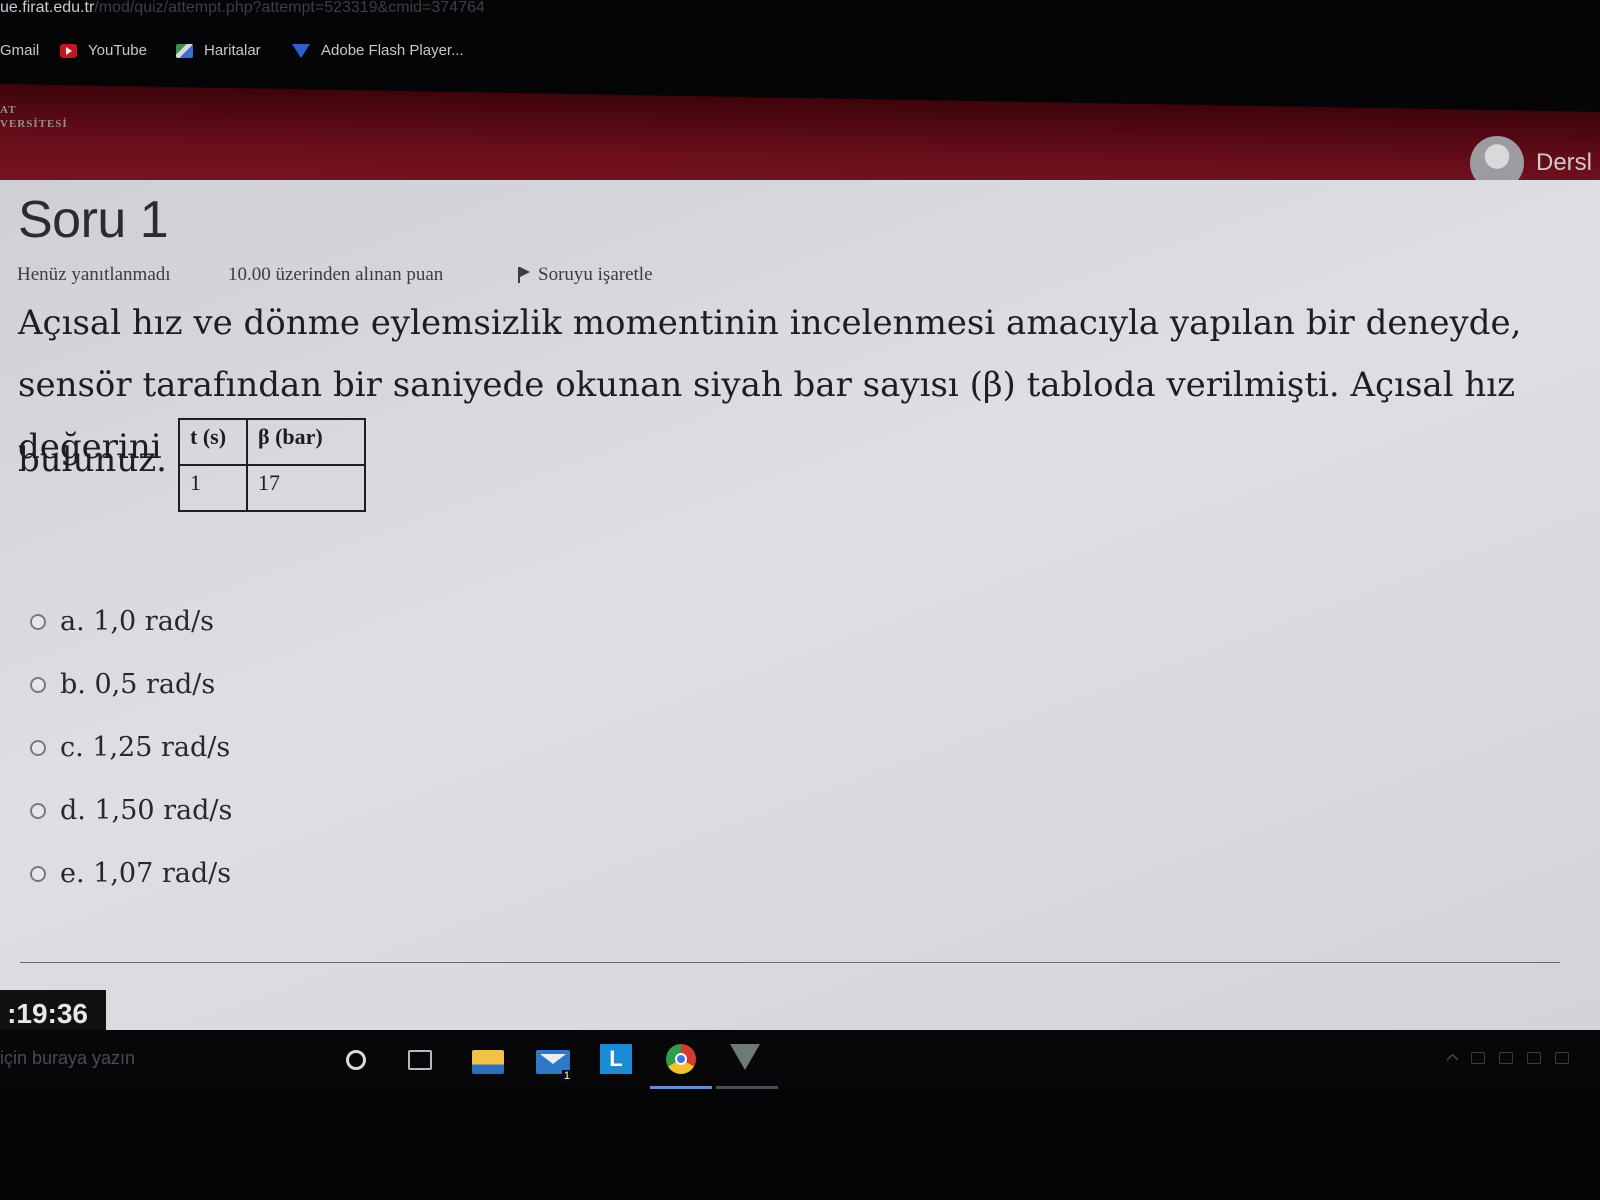  What do you see at coordinates (40, 117) in the screenshot?
I see `university-logo: AT VERSİTESİ` at bounding box center [40, 117].